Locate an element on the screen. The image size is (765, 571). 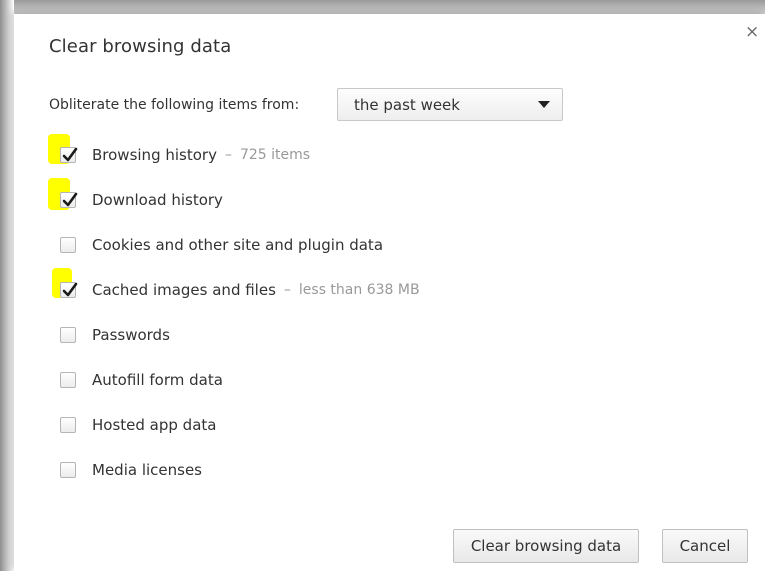
item-label: Autofill form data is located at coordinates (157, 380).